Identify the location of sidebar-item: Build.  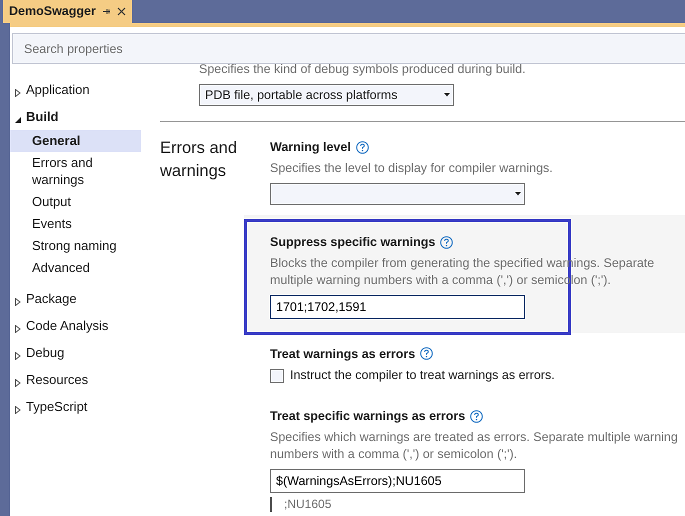
(75, 116).